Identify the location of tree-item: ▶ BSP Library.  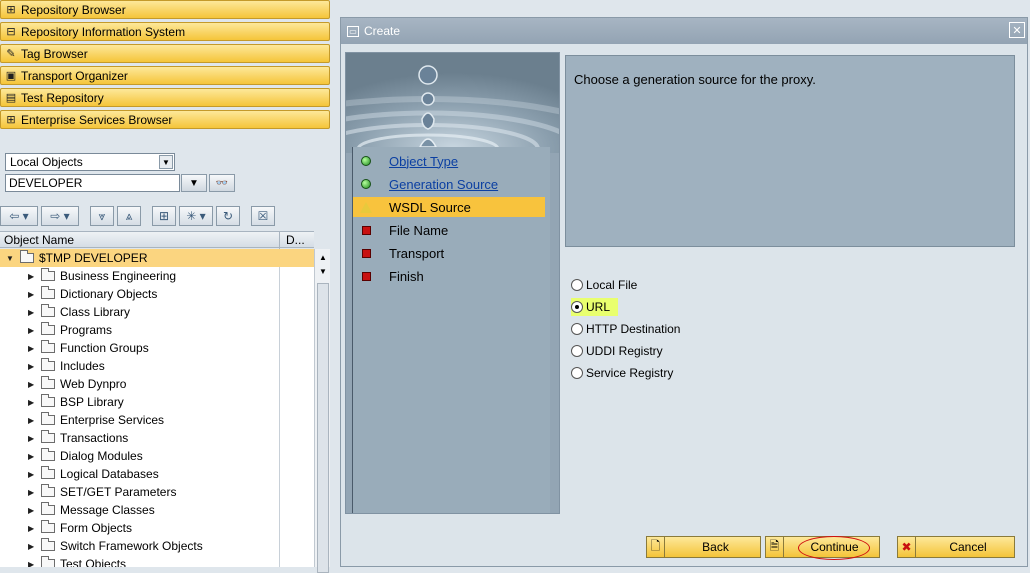
(139, 402).